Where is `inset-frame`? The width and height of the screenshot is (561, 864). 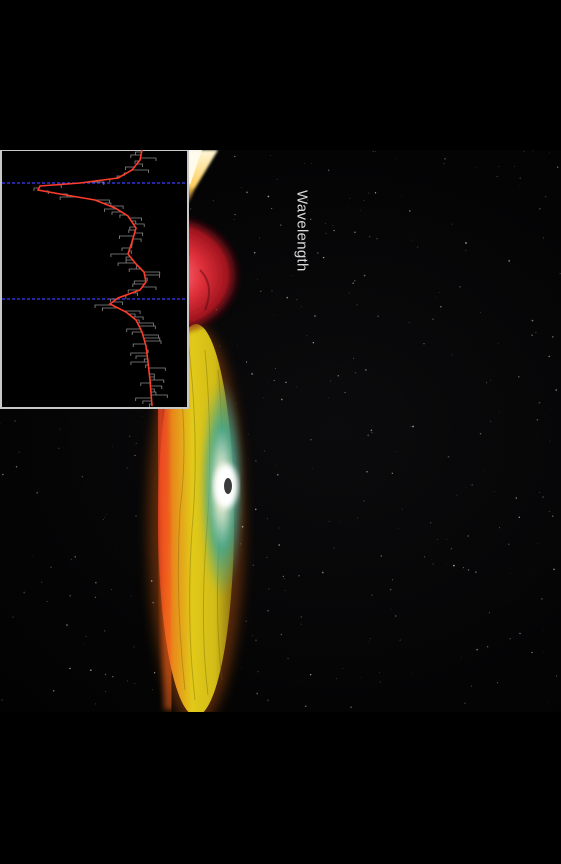
inset-frame is located at coordinates (94, 279).